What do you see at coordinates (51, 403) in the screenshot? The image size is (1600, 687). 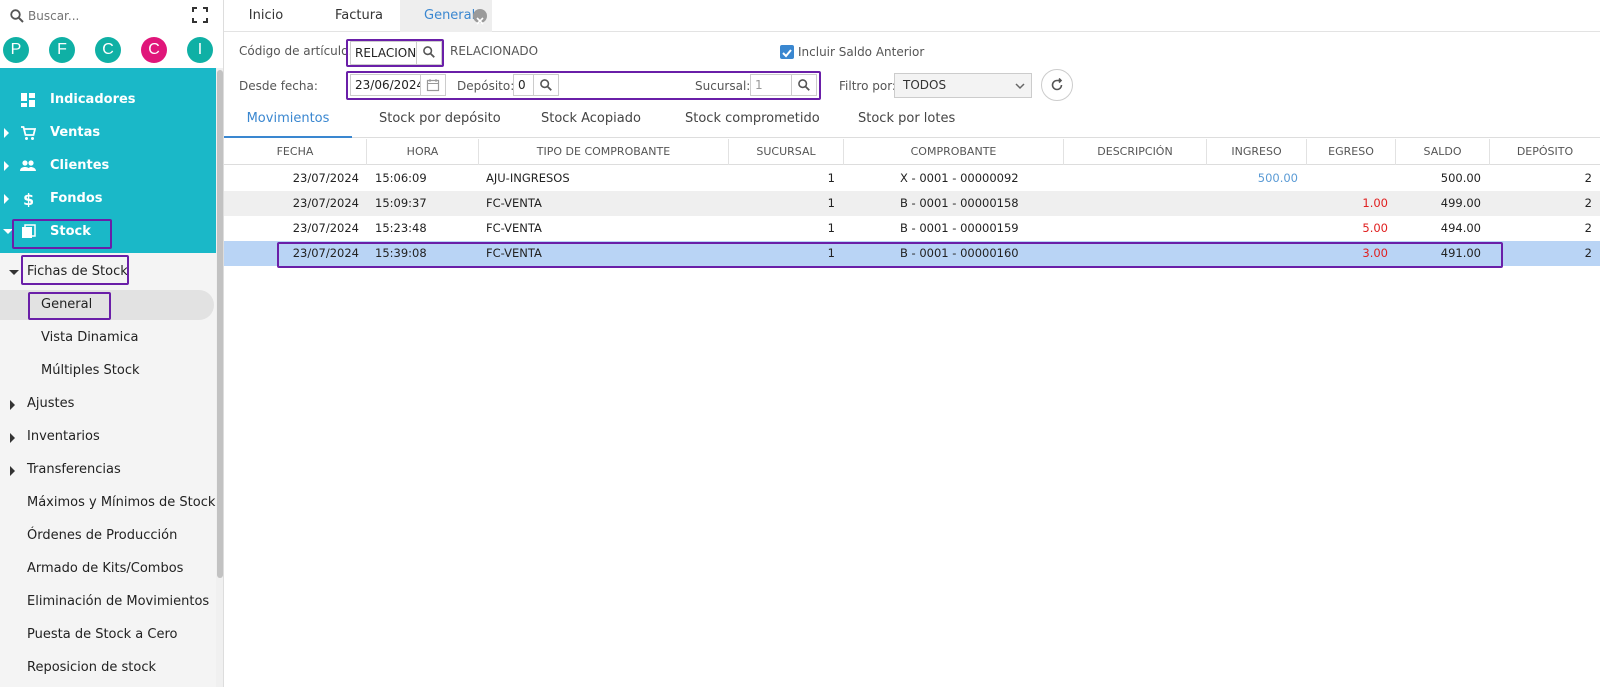 I see `sidebar-item-label: Ajustes` at bounding box center [51, 403].